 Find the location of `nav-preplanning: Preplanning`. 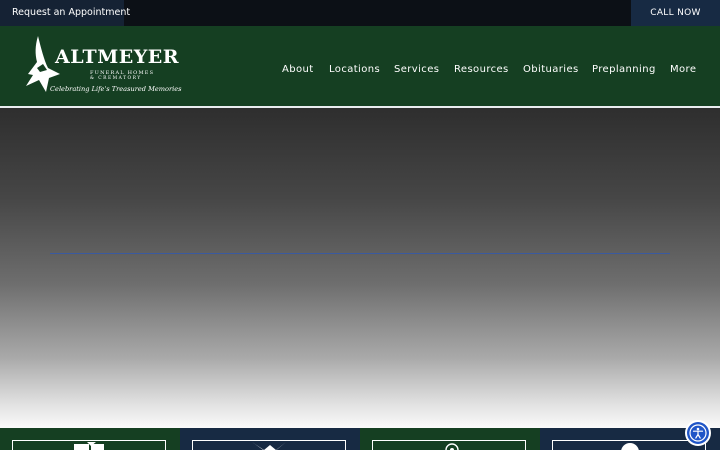

nav-preplanning: Preplanning is located at coordinates (624, 69).